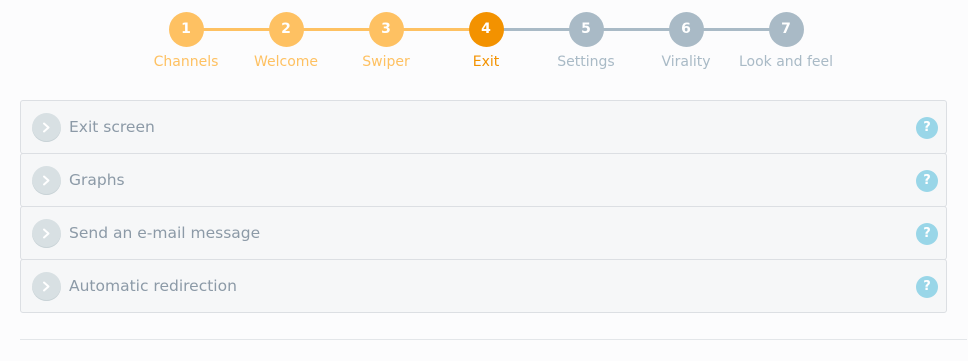  What do you see at coordinates (786, 29) in the screenshot?
I see `step-number: 7` at bounding box center [786, 29].